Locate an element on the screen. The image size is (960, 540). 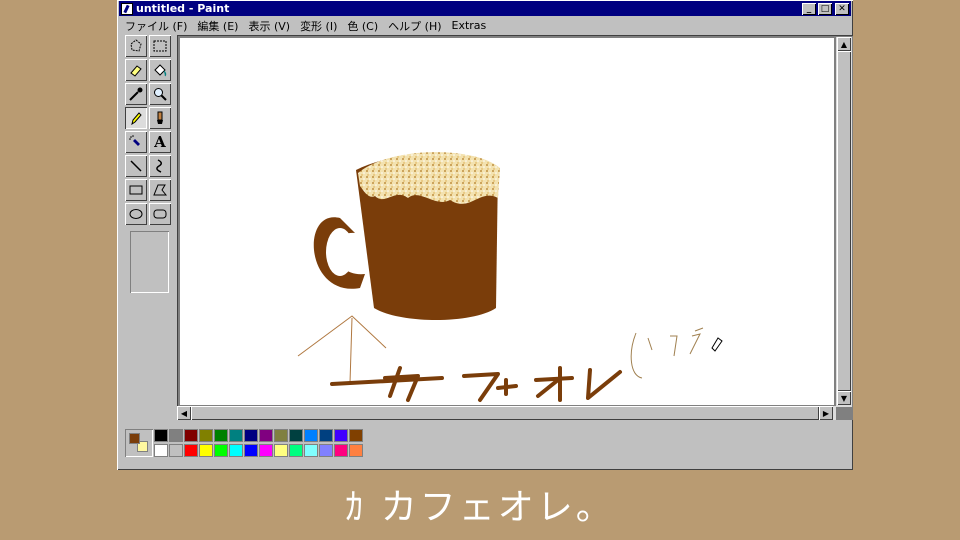
brush-icon is located at coordinates (160, 117).